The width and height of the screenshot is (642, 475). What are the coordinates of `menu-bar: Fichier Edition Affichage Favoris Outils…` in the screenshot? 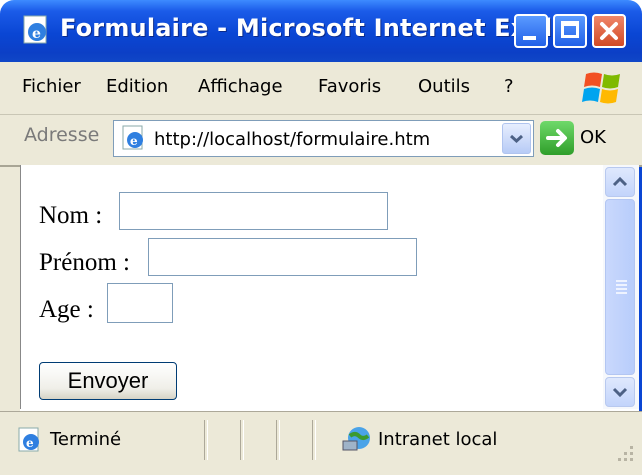 It's located at (321, 88).